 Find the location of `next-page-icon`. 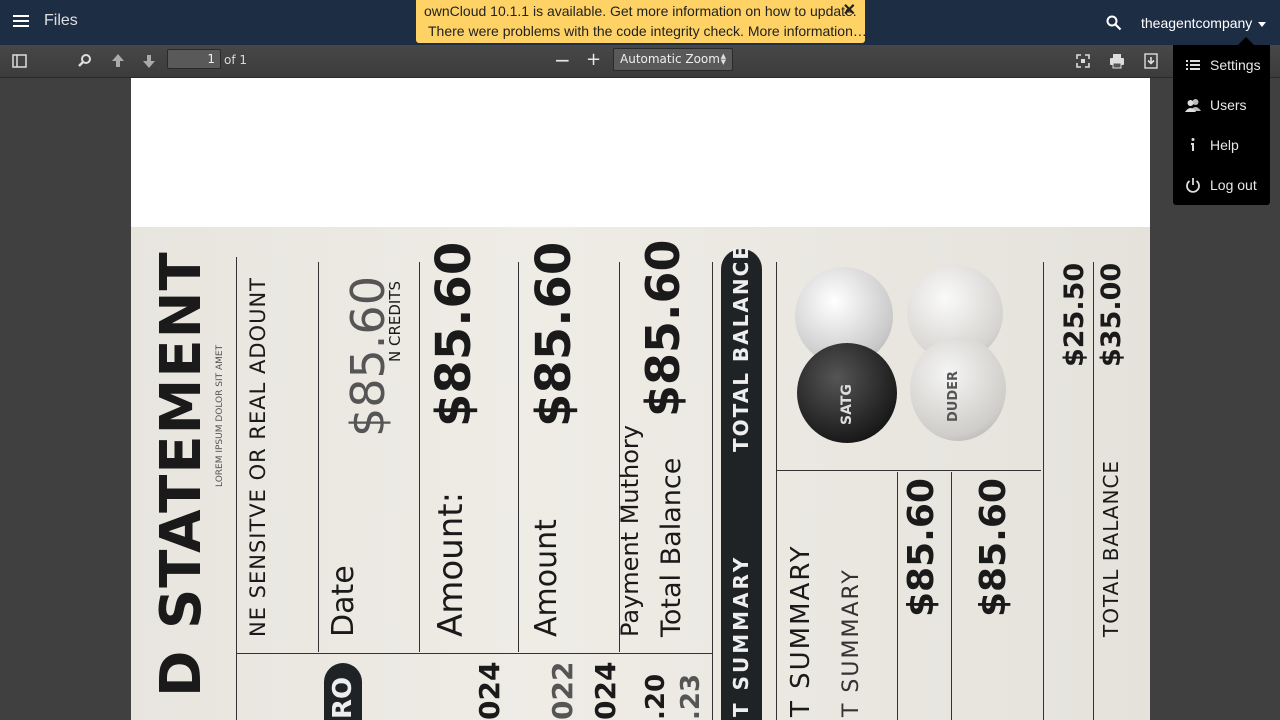

next-page-icon is located at coordinates (149, 61).